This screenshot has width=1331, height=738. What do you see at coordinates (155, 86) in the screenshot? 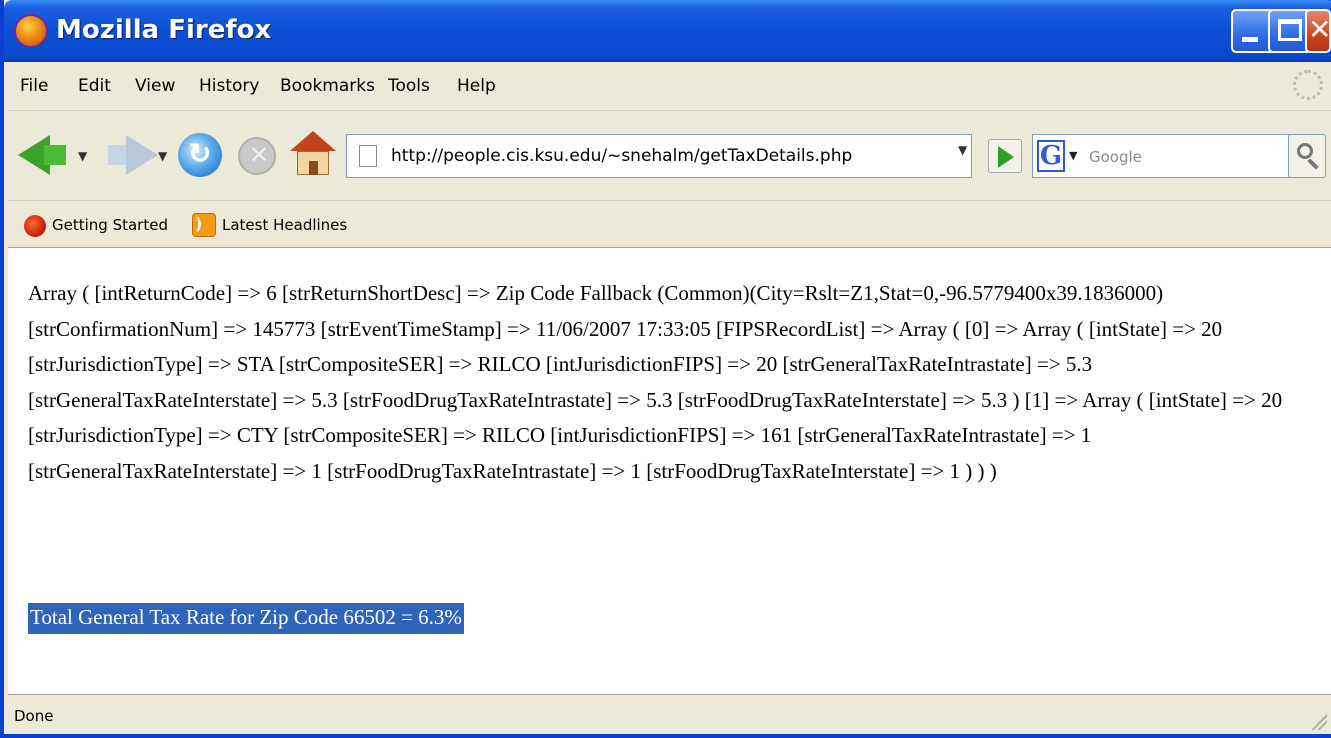
I see `menu-view: View` at bounding box center [155, 86].